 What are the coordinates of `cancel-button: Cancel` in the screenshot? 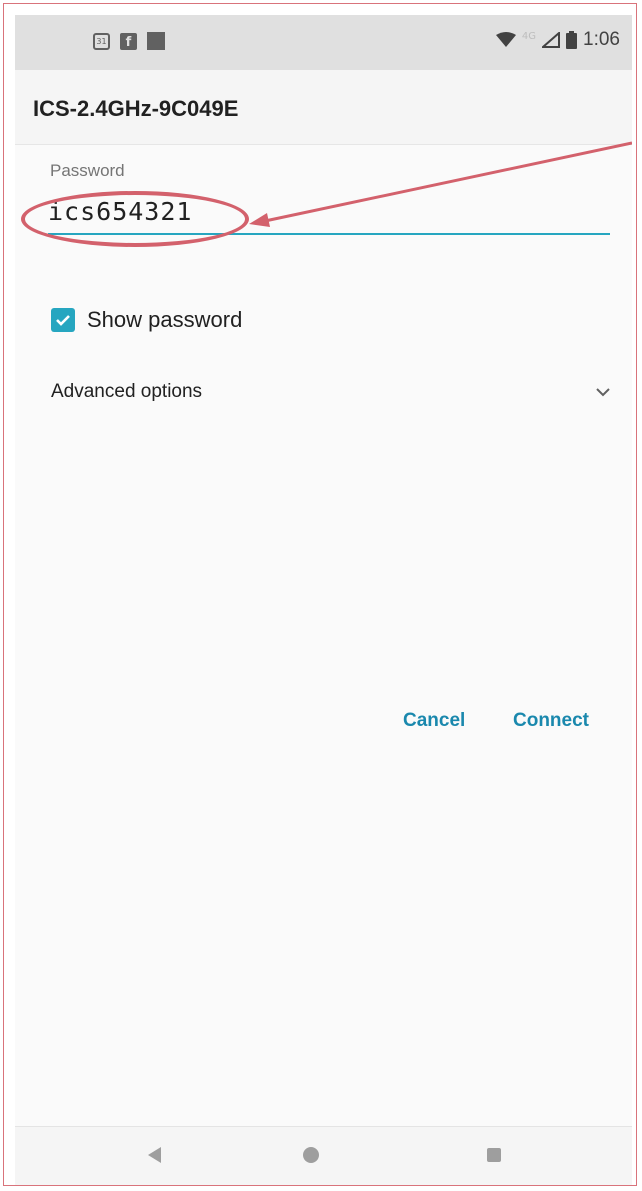 It's located at (434, 721).